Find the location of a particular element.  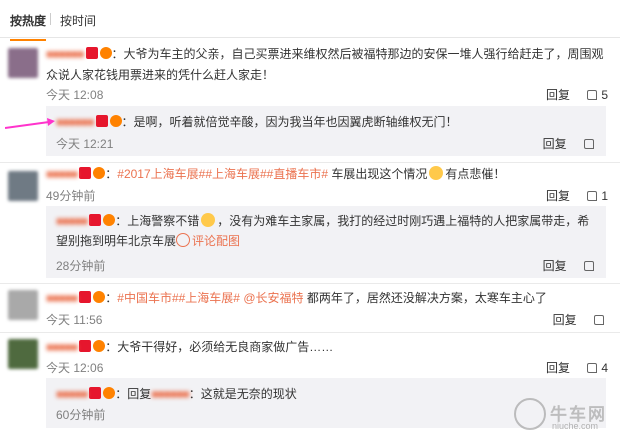

like-count: 1 is located at coordinates (604, 196).